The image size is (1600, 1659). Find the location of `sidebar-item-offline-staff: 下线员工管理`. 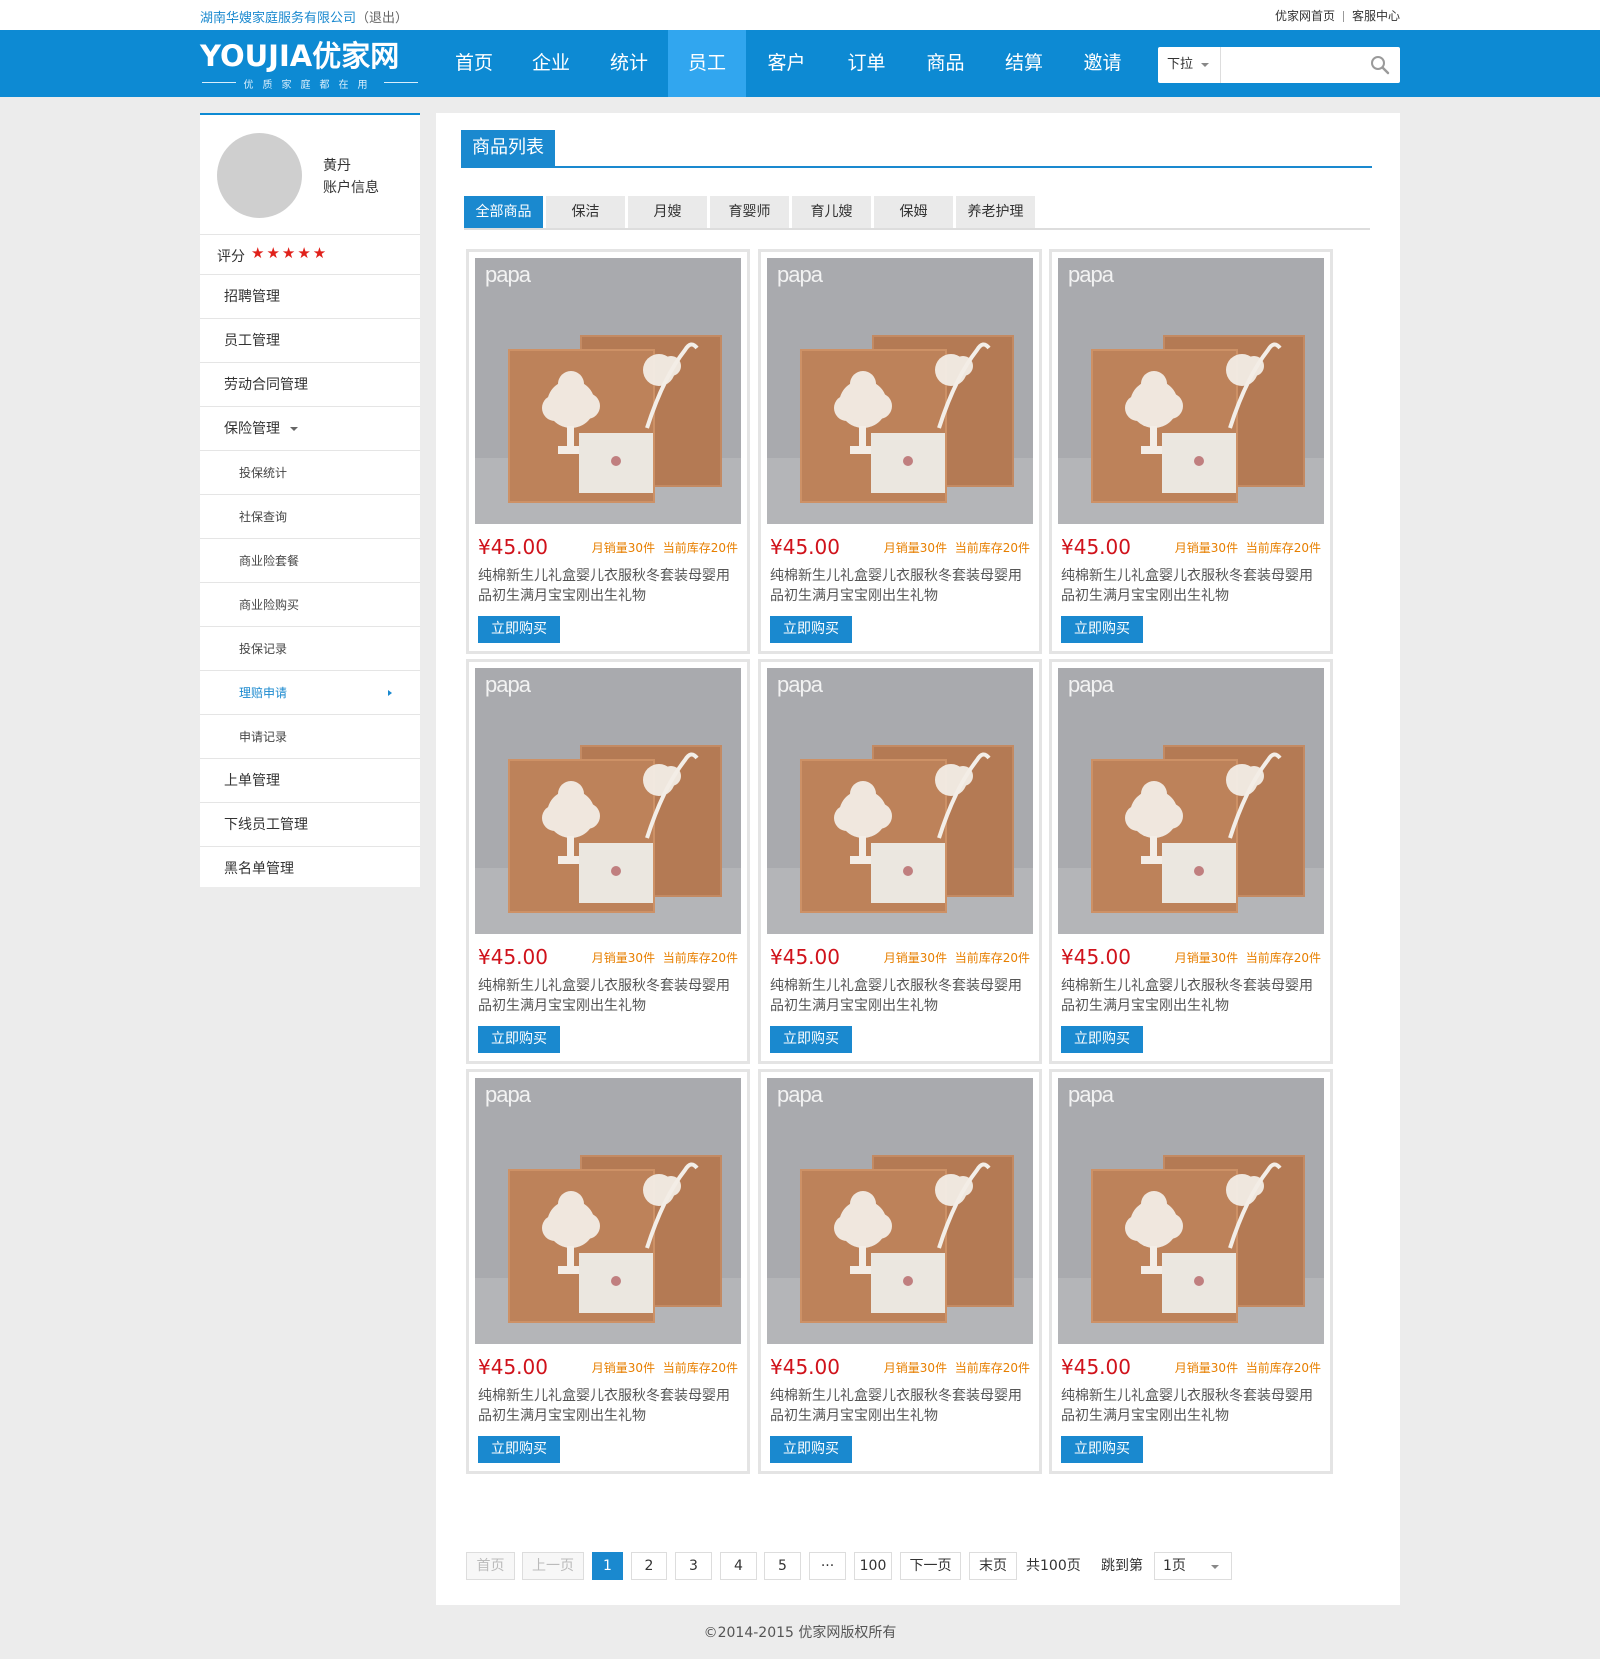

sidebar-item-offline-staff: 下线员工管理 is located at coordinates (310, 825).